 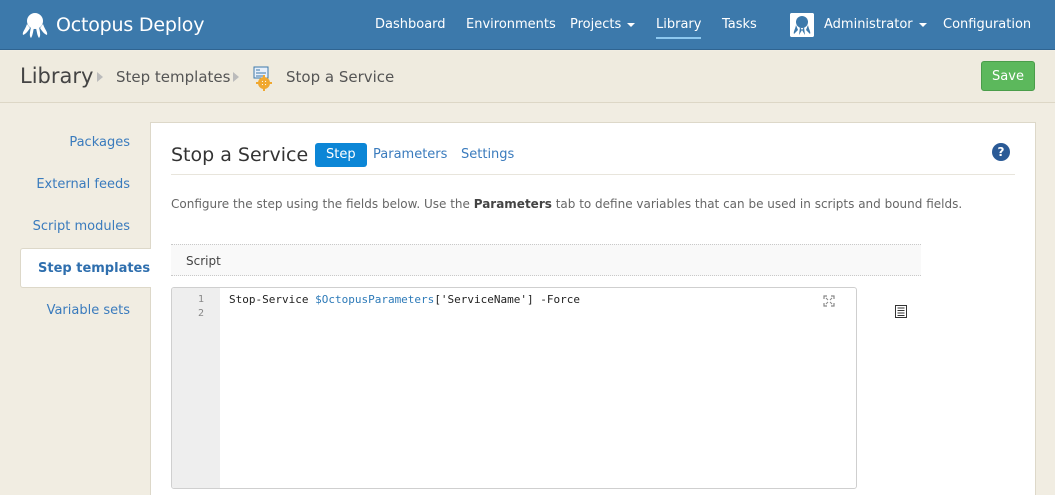 I want to click on save-button: Save, so click(x=1008, y=76).